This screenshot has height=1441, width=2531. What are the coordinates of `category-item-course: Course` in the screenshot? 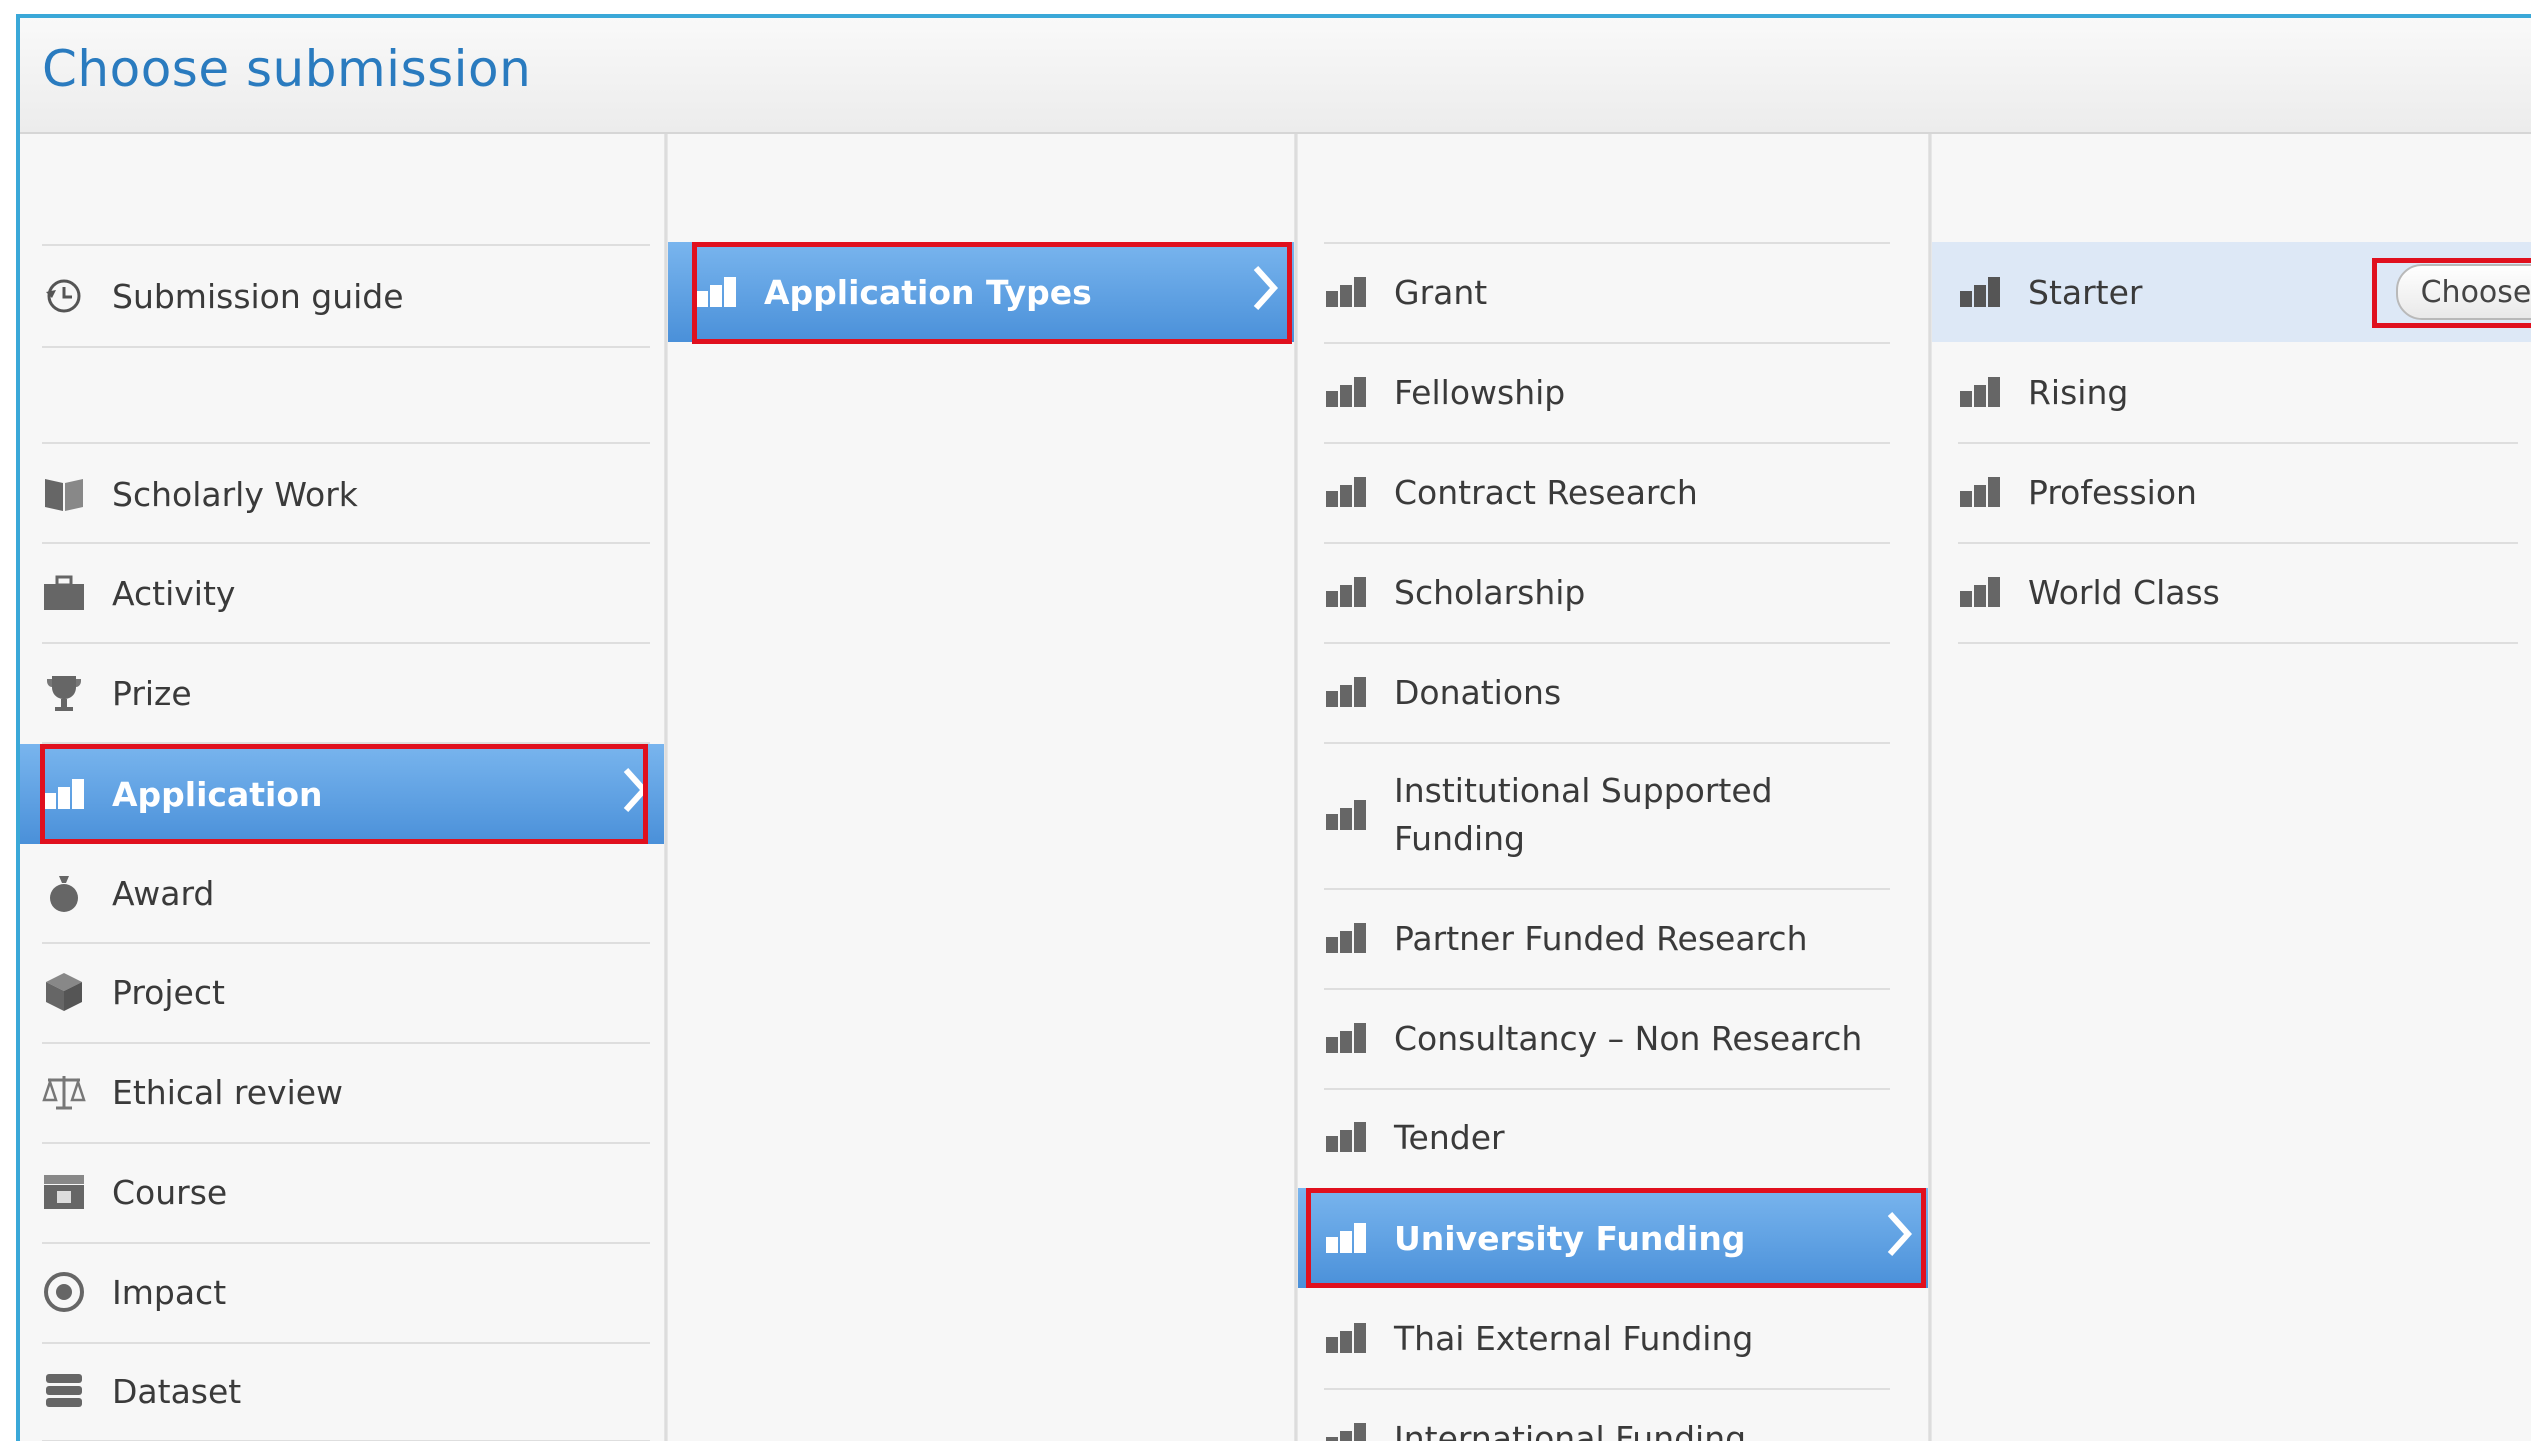 It's located at (346, 1192).